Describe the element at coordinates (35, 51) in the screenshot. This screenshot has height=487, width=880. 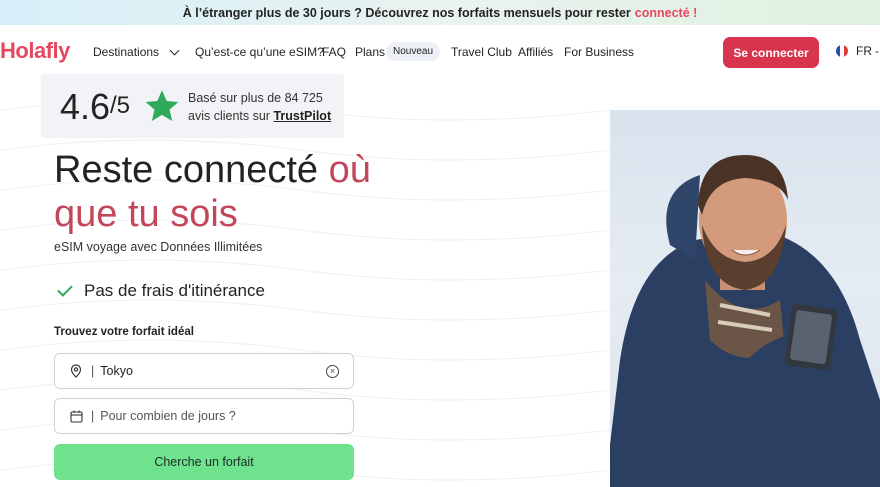
I see `holafly-logo: Holafly` at that location.